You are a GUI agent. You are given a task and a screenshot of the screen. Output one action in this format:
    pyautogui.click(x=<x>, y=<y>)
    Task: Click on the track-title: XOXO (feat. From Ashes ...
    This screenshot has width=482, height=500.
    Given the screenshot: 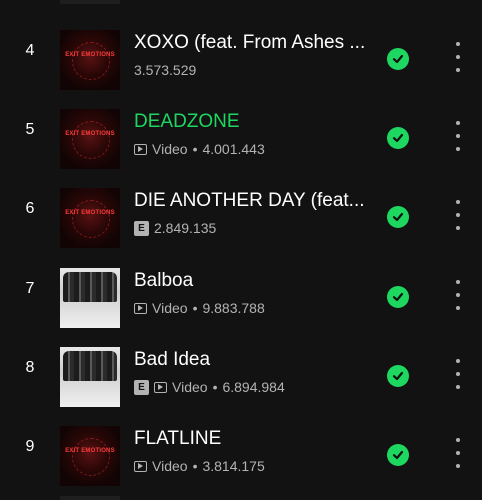 What is the action you would take?
    pyautogui.click(x=254, y=43)
    